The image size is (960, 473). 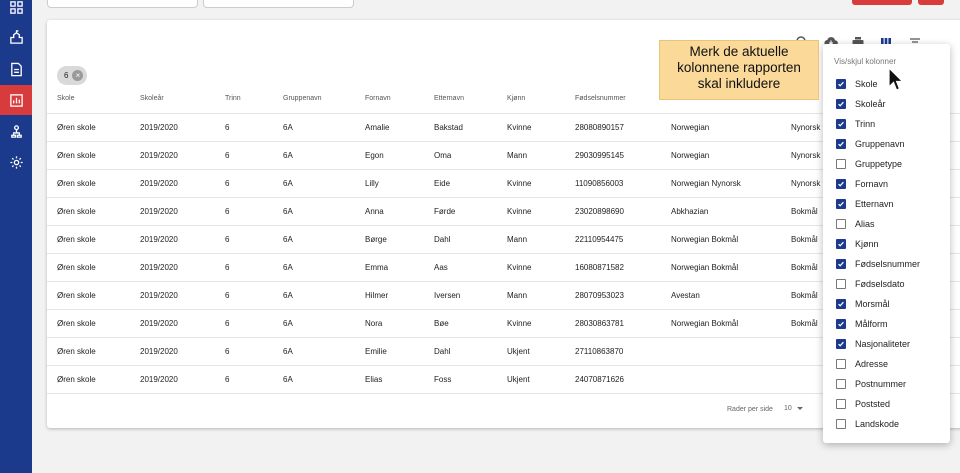 I want to click on primary-action-button, so click(x=882, y=2).